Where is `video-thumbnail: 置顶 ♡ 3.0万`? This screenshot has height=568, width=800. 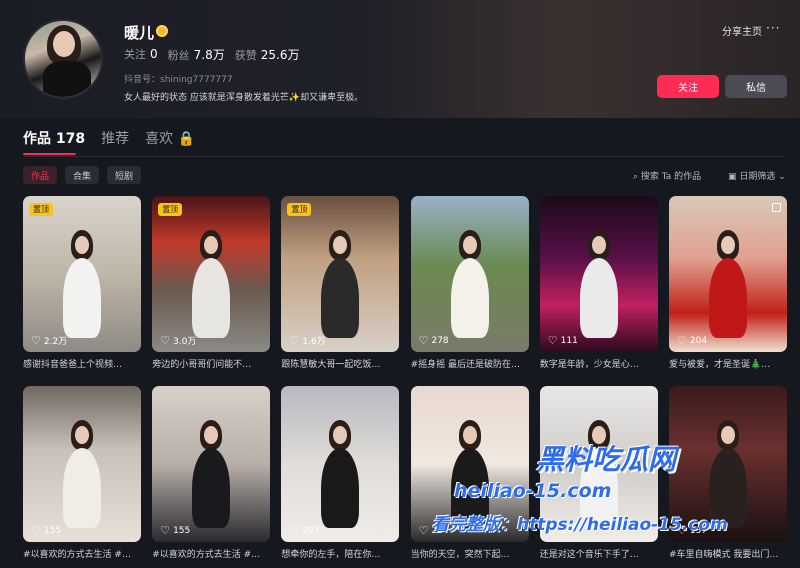 video-thumbnail: 置顶 ♡ 3.0万 is located at coordinates (211, 274).